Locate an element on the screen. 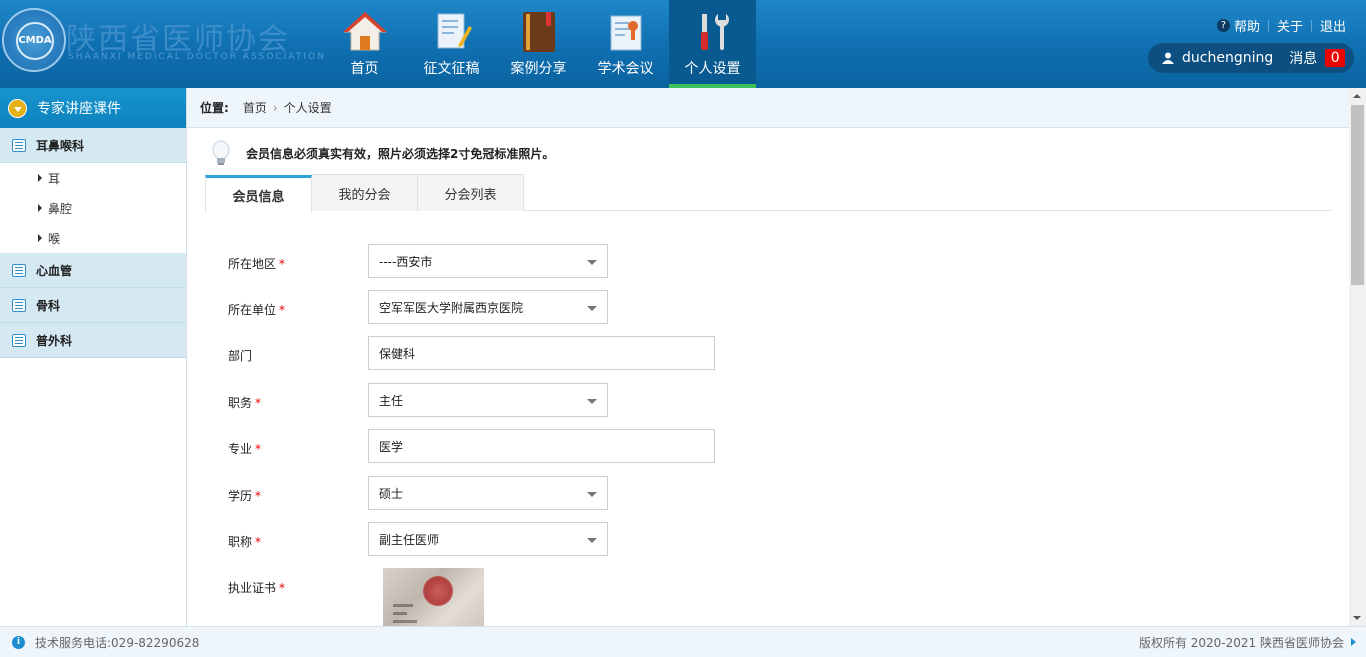 This screenshot has width=1366, height=657. copyright: 版权所有 2020-2021 陕西省医师协会 is located at coordinates (1241, 642).